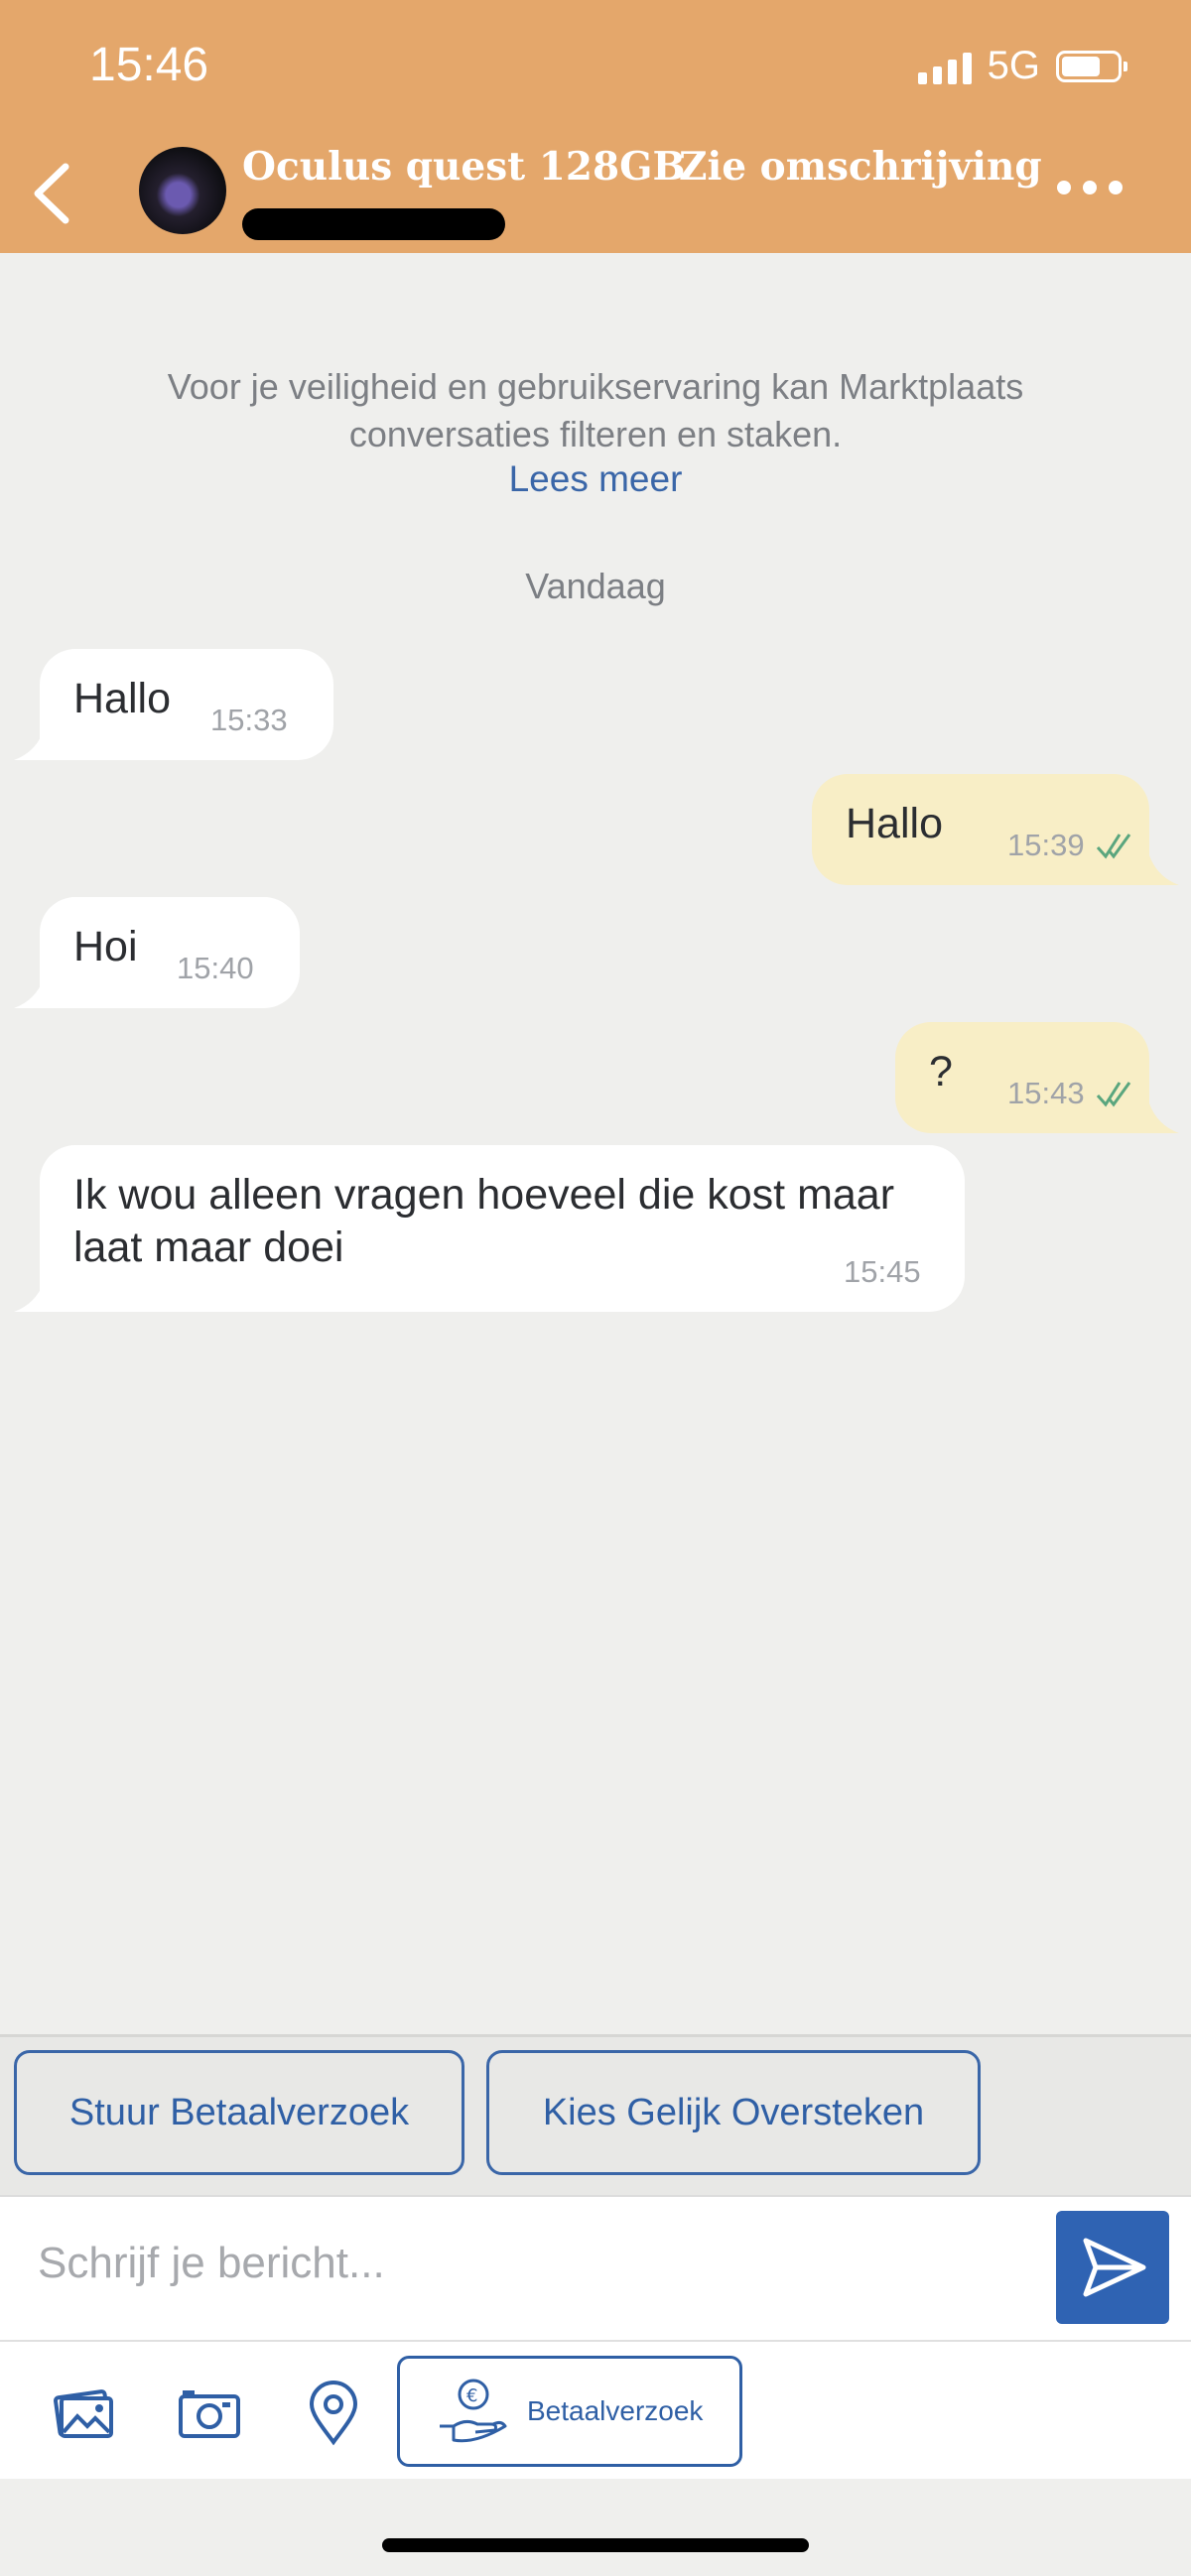 The image size is (1191, 2576). What do you see at coordinates (463, 167) in the screenshot?
I see `listing-title: Oculus quest 128GB` at bounding box center [463, 167].